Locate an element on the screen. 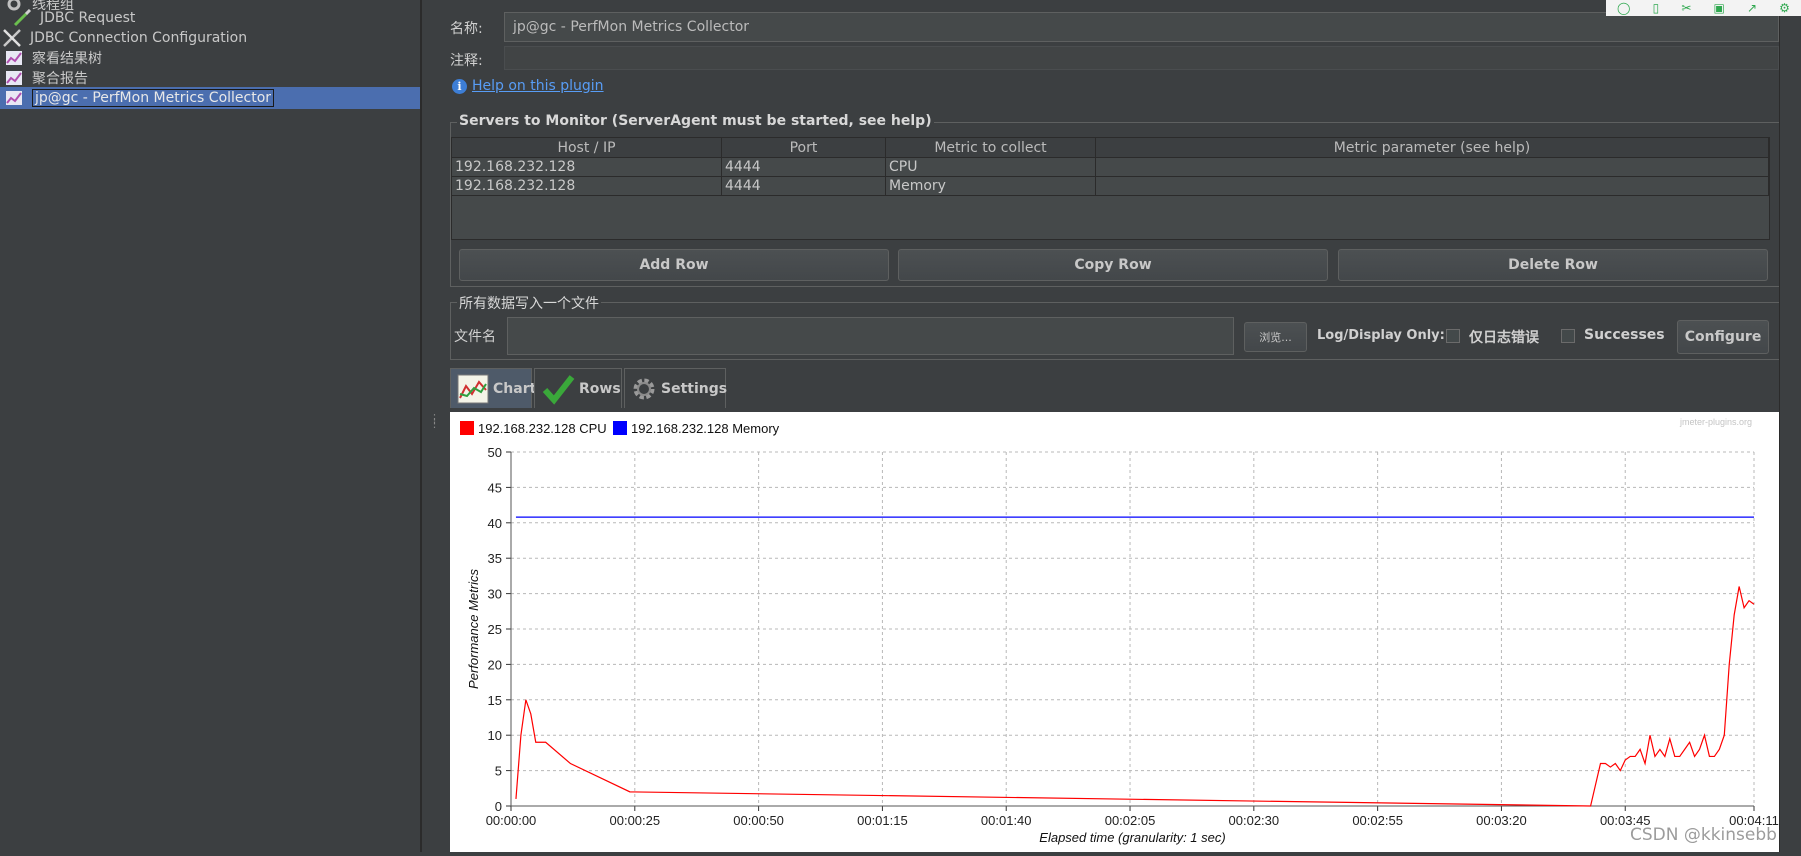 Image resolution: width=1801 pixels, height=856 pixels. tree-item-perfmon-collector: jp@gc - PerfMon Metrics Collector is located at coordinates (210, 98).